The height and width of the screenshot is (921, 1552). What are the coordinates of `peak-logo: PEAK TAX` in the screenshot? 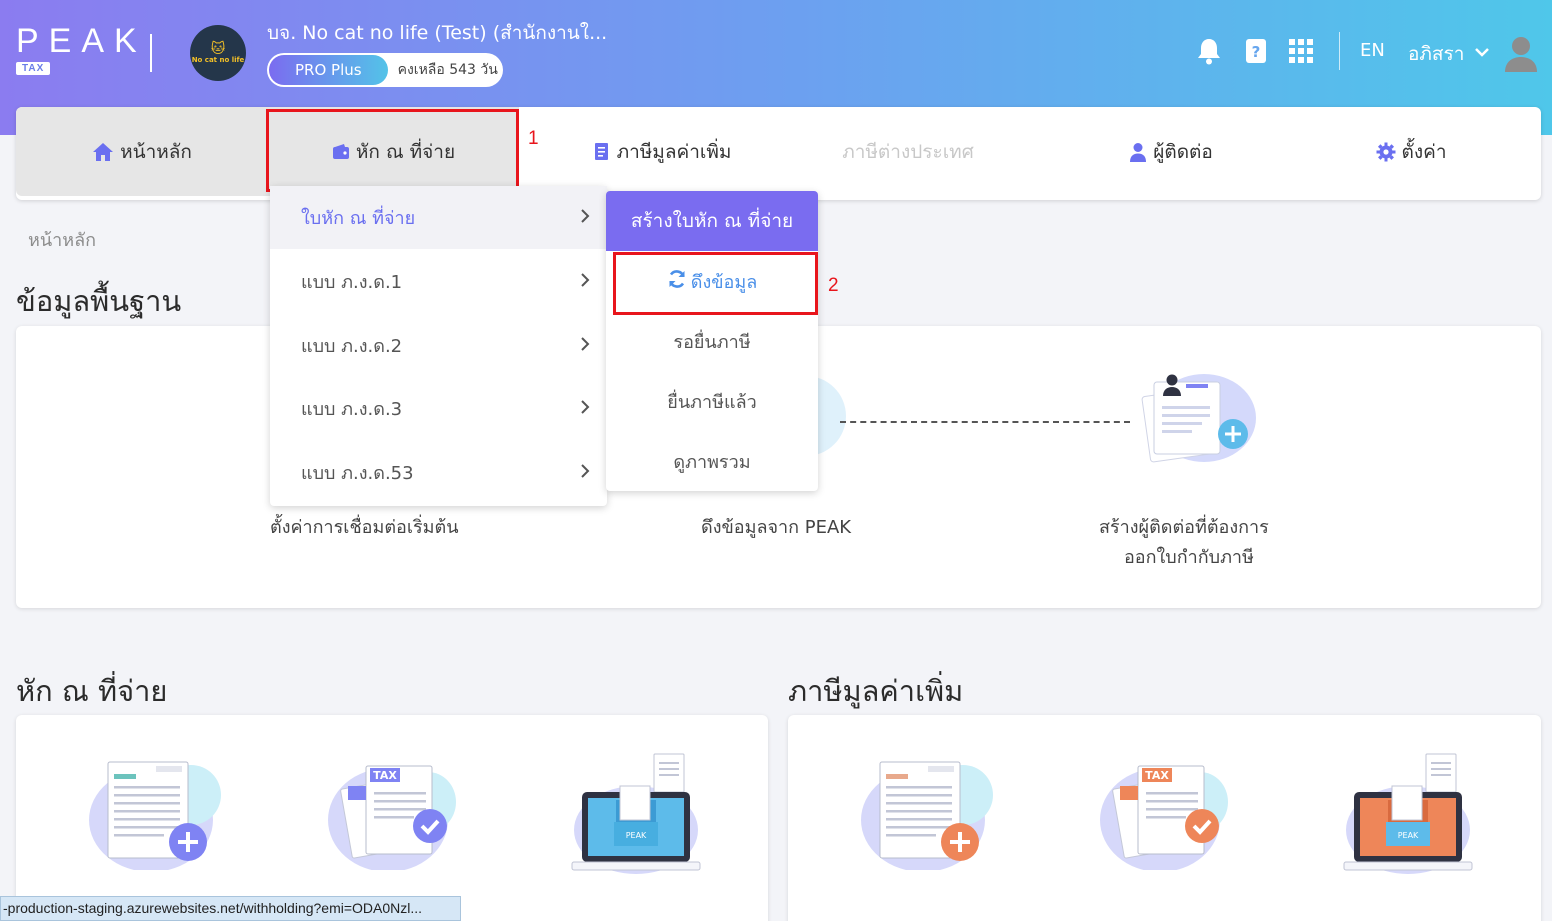 It's located at (81, 48).